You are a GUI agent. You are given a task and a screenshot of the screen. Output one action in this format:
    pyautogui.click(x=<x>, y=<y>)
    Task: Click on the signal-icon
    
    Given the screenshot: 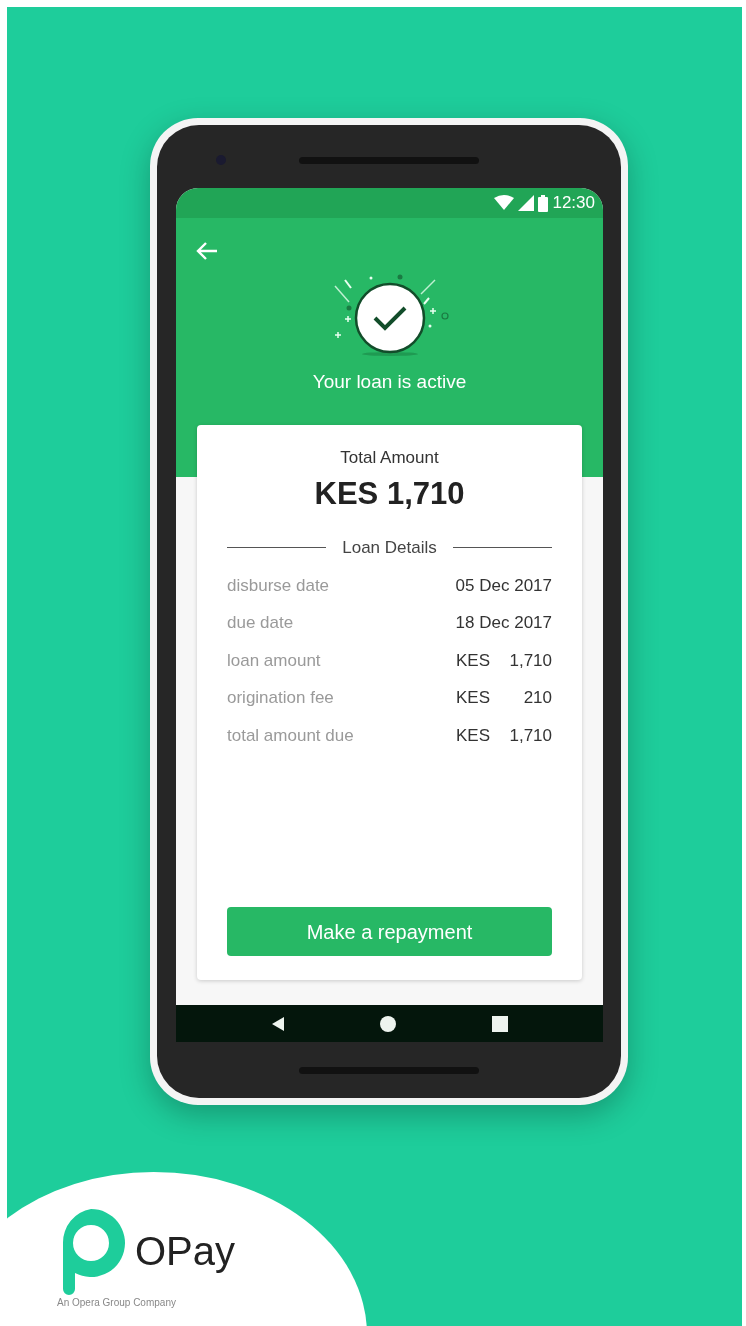 What is the action you would take?
    pyautogui.click(x=526, y=203)
    